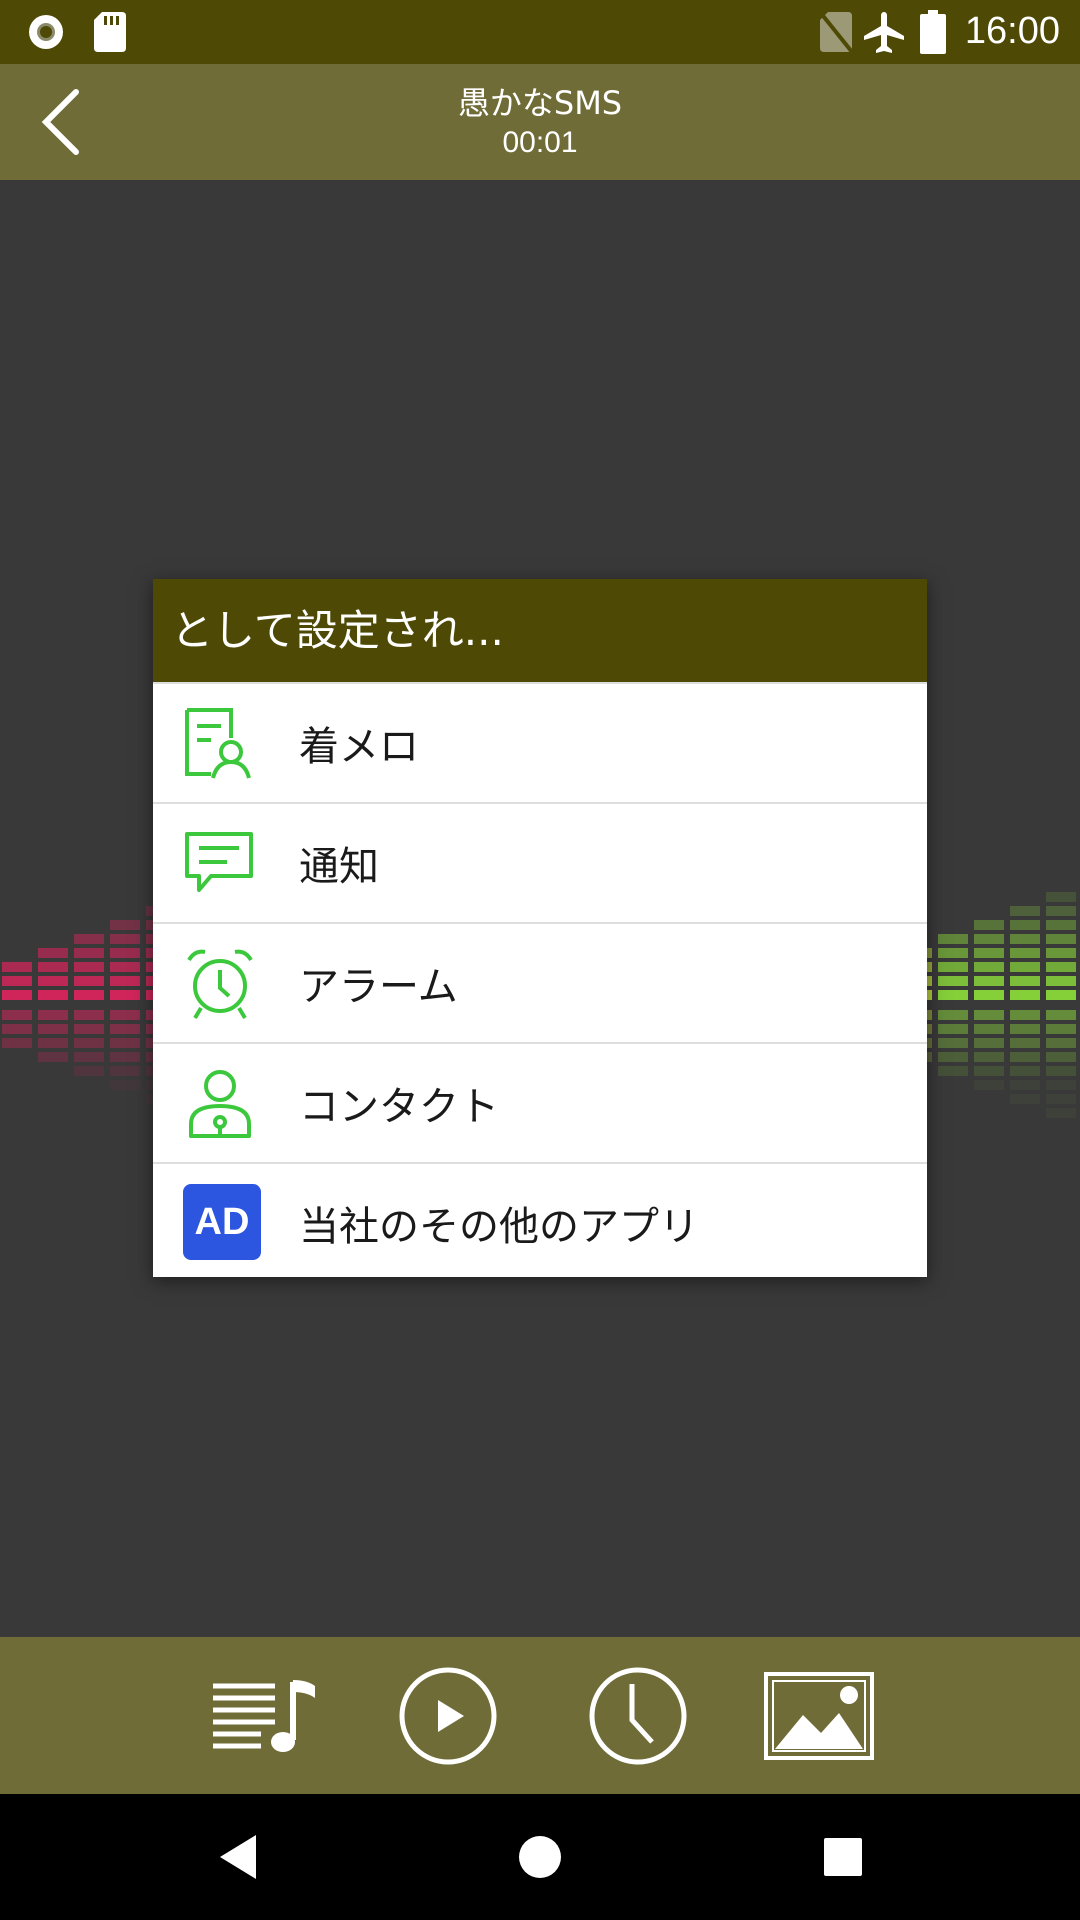  I want to click on option-label: コンタクト, so click(399, 1107).